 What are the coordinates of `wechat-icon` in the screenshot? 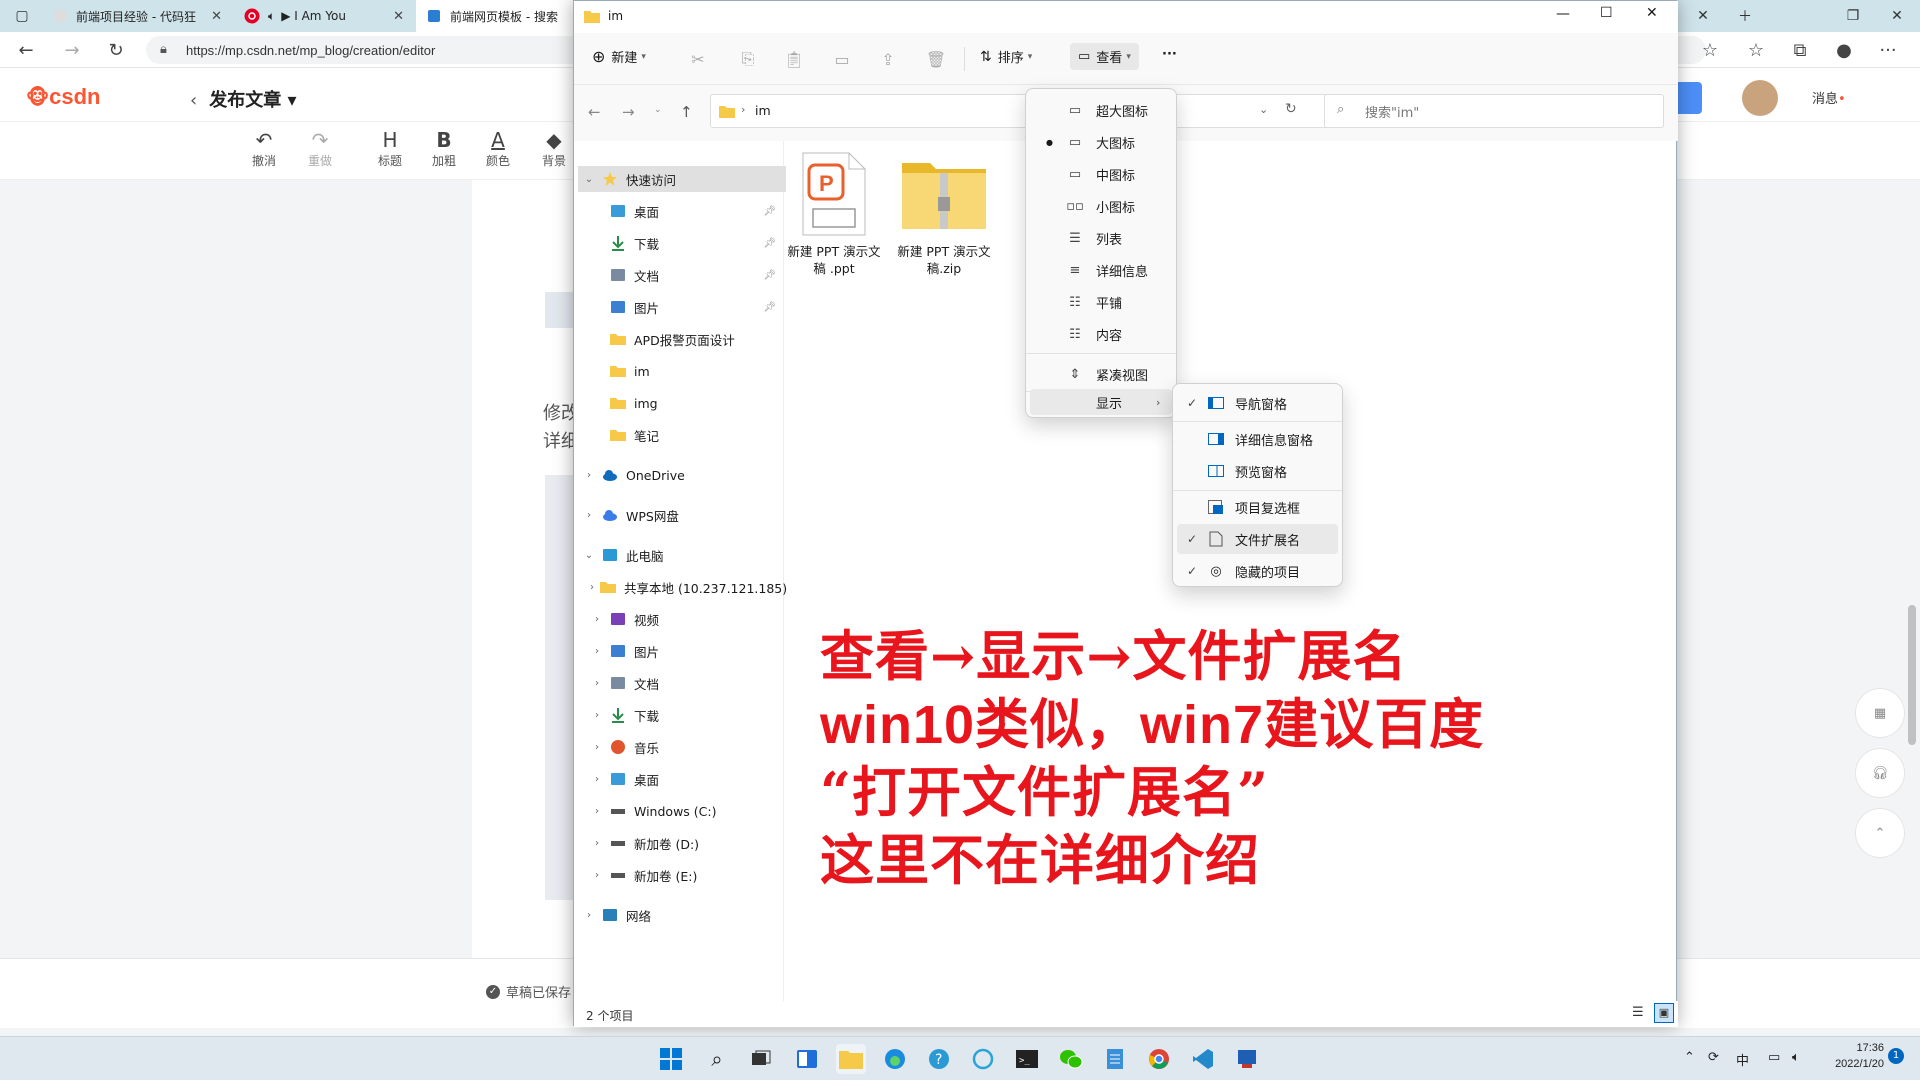 It's located at (1071, 1059).